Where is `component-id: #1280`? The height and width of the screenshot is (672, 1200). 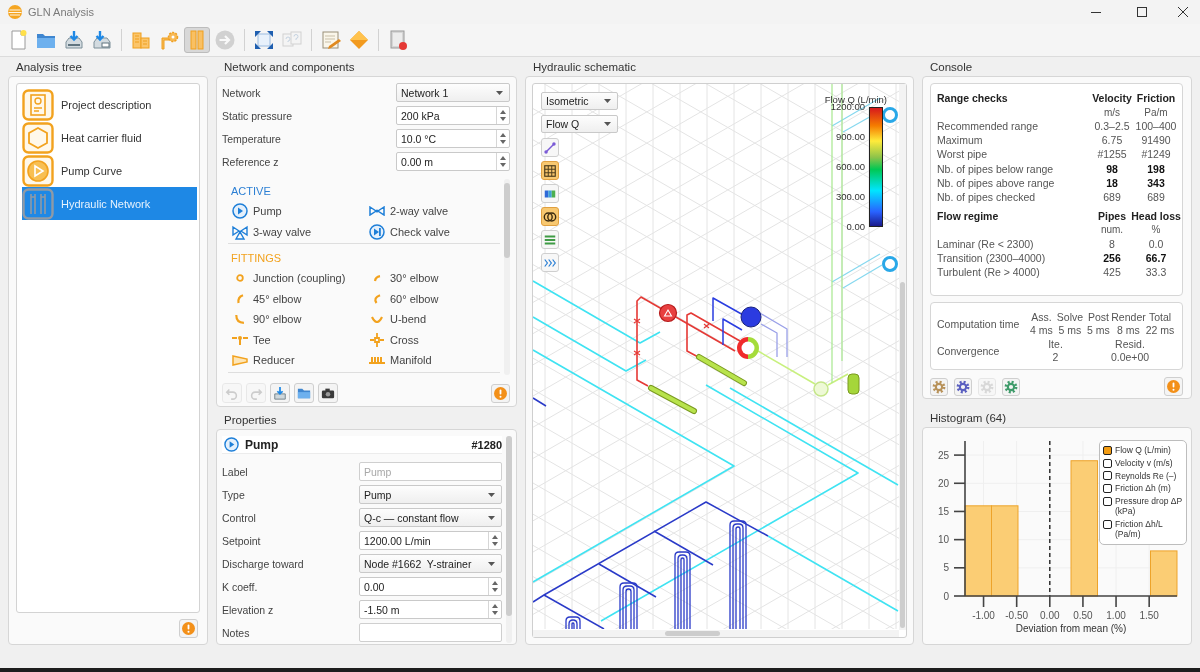
component-id: #1280 is located at coordinates (486, 444).